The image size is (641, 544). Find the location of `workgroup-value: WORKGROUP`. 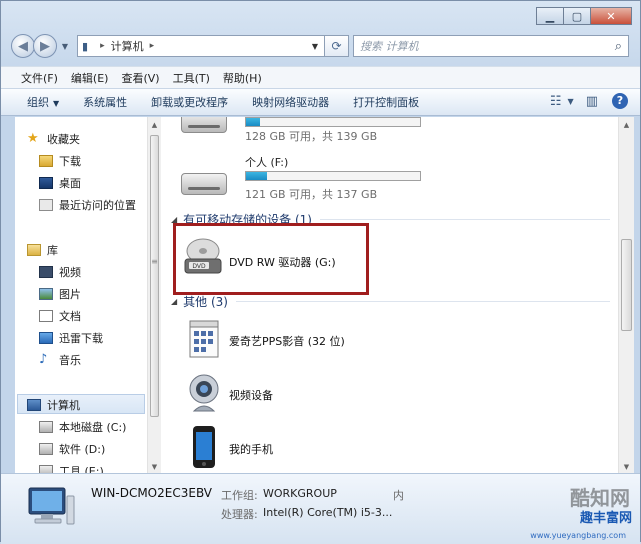

workgroup-value: WORKGROUP is located at coordinates (300, 493).